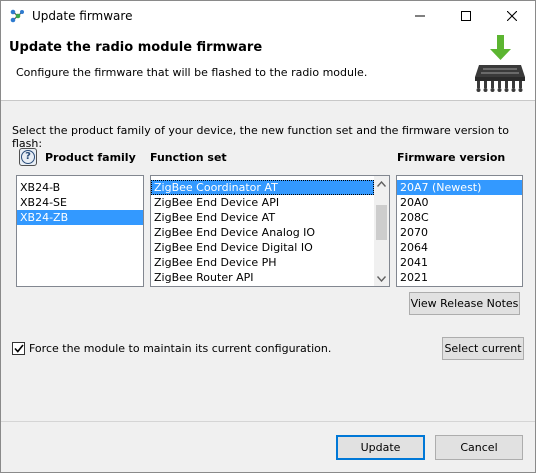 The image size is (536, 473). I want to click on list-item: 2064, so click(459, 247).